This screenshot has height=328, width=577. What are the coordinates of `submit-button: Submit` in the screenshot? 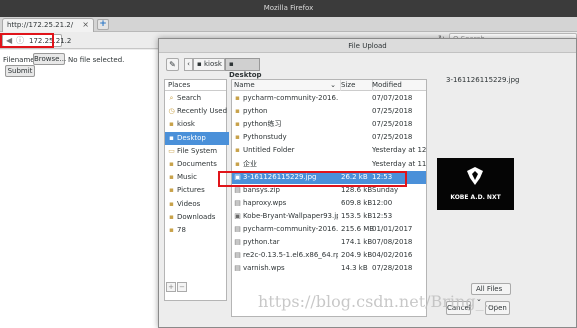 It's located at (20, 71).